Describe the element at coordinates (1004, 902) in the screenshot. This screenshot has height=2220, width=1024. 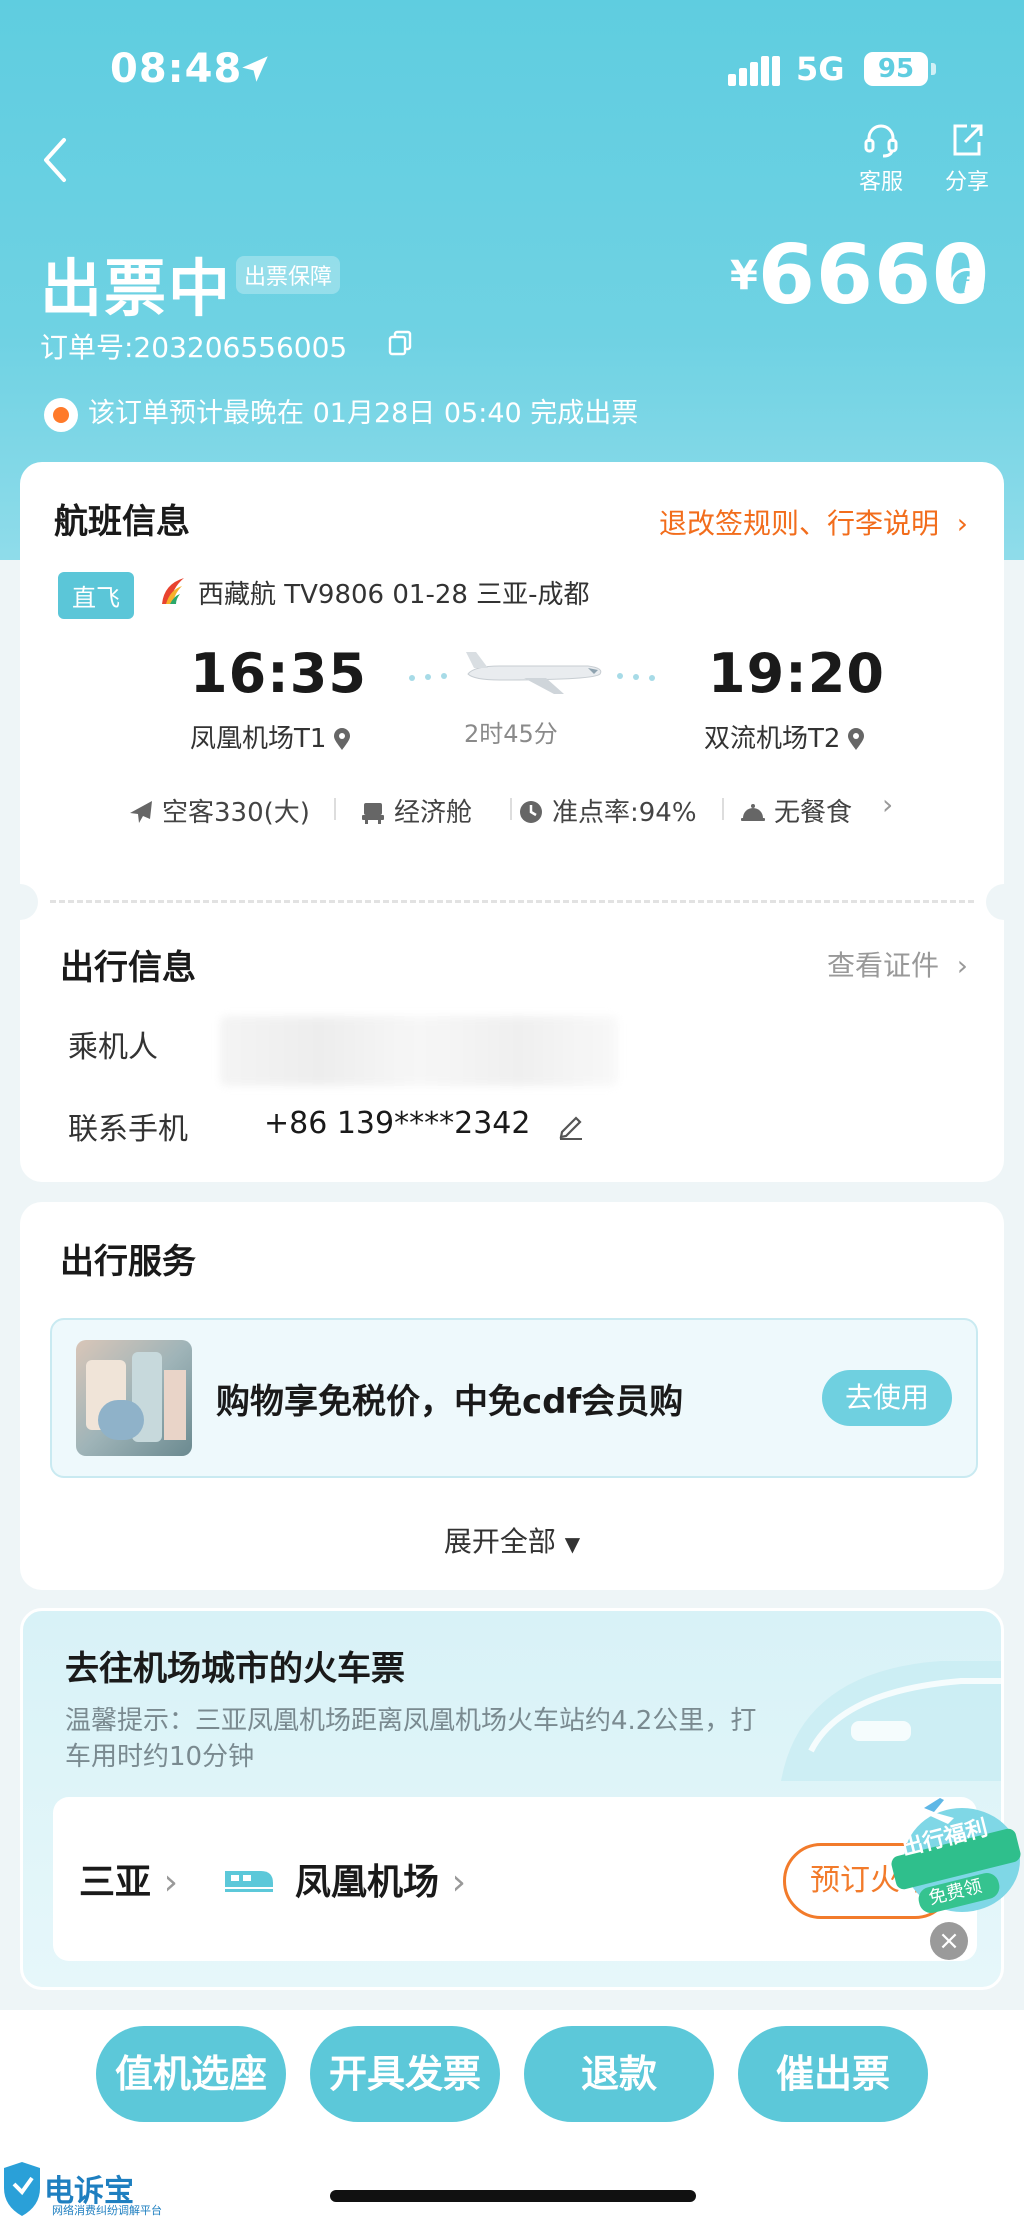
I see `ticket-notch-right` at that location.